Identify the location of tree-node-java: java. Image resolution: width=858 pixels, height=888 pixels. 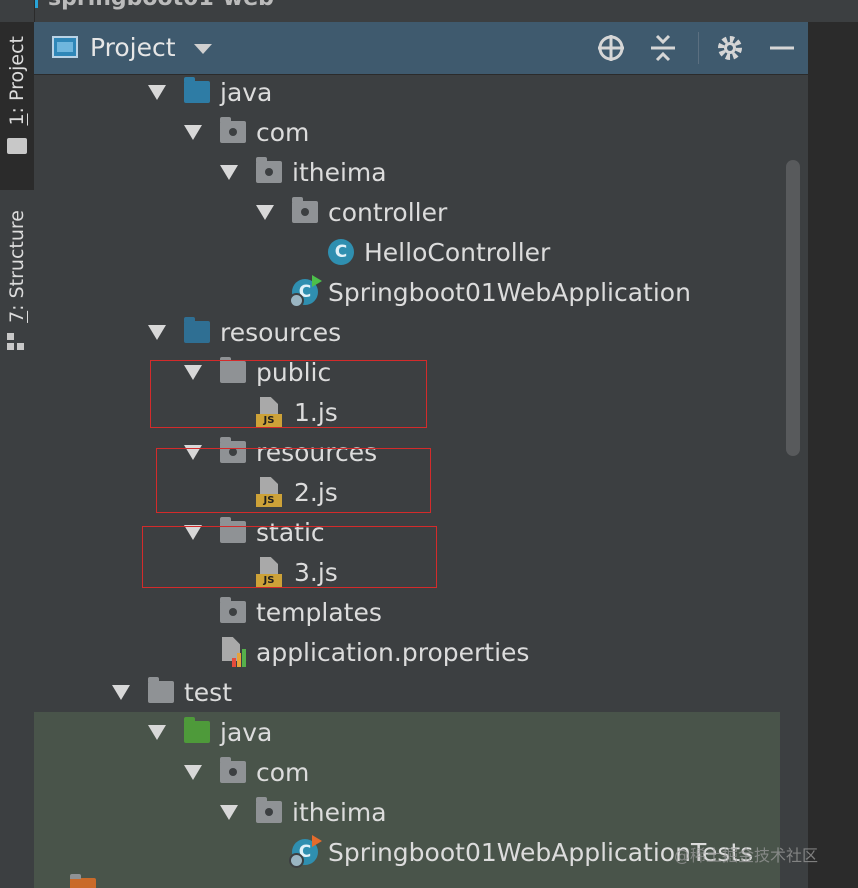
(210, 92).